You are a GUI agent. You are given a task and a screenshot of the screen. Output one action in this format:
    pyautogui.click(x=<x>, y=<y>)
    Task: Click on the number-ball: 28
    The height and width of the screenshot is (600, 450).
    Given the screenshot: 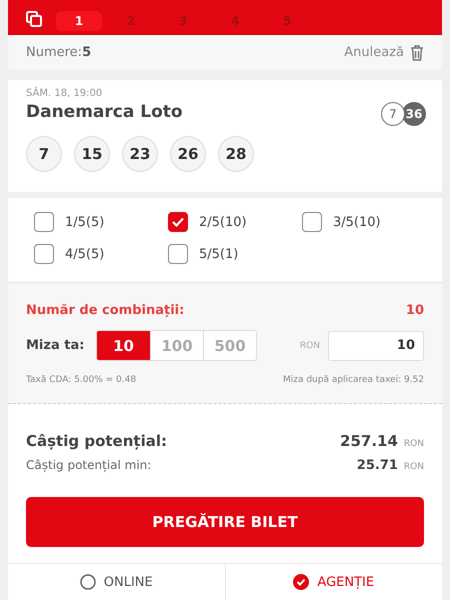 What is the action you would take?
    pyautogui.click(x=236, y=154)
    